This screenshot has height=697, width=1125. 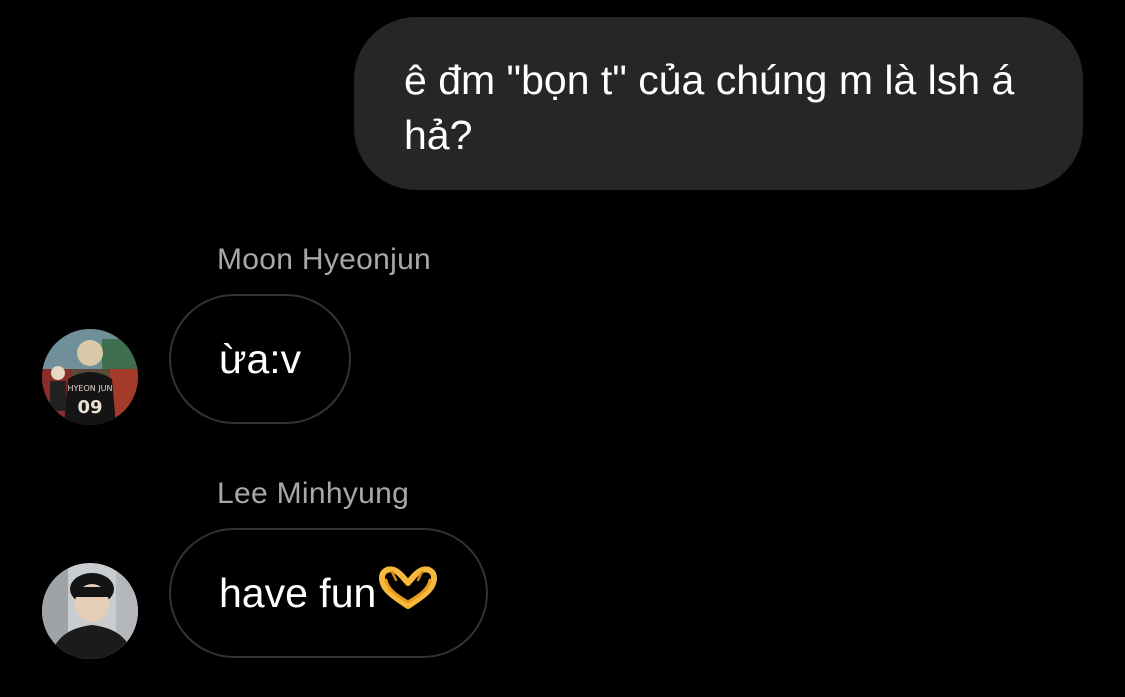 I want to click on incoming-message-text: ừa:v, so click(x=260, y=358).